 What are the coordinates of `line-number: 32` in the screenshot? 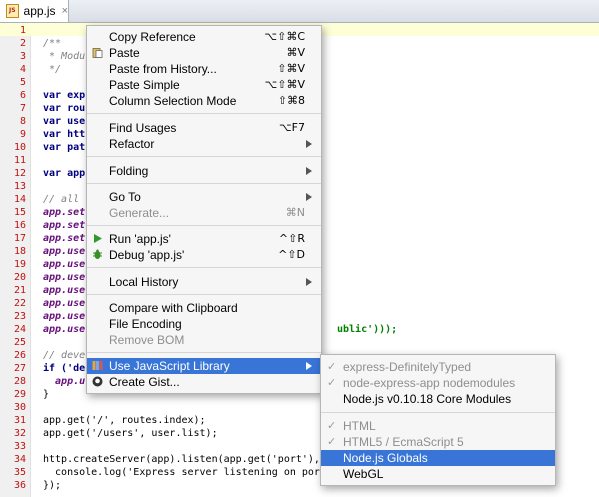 It's located at (19, 433).